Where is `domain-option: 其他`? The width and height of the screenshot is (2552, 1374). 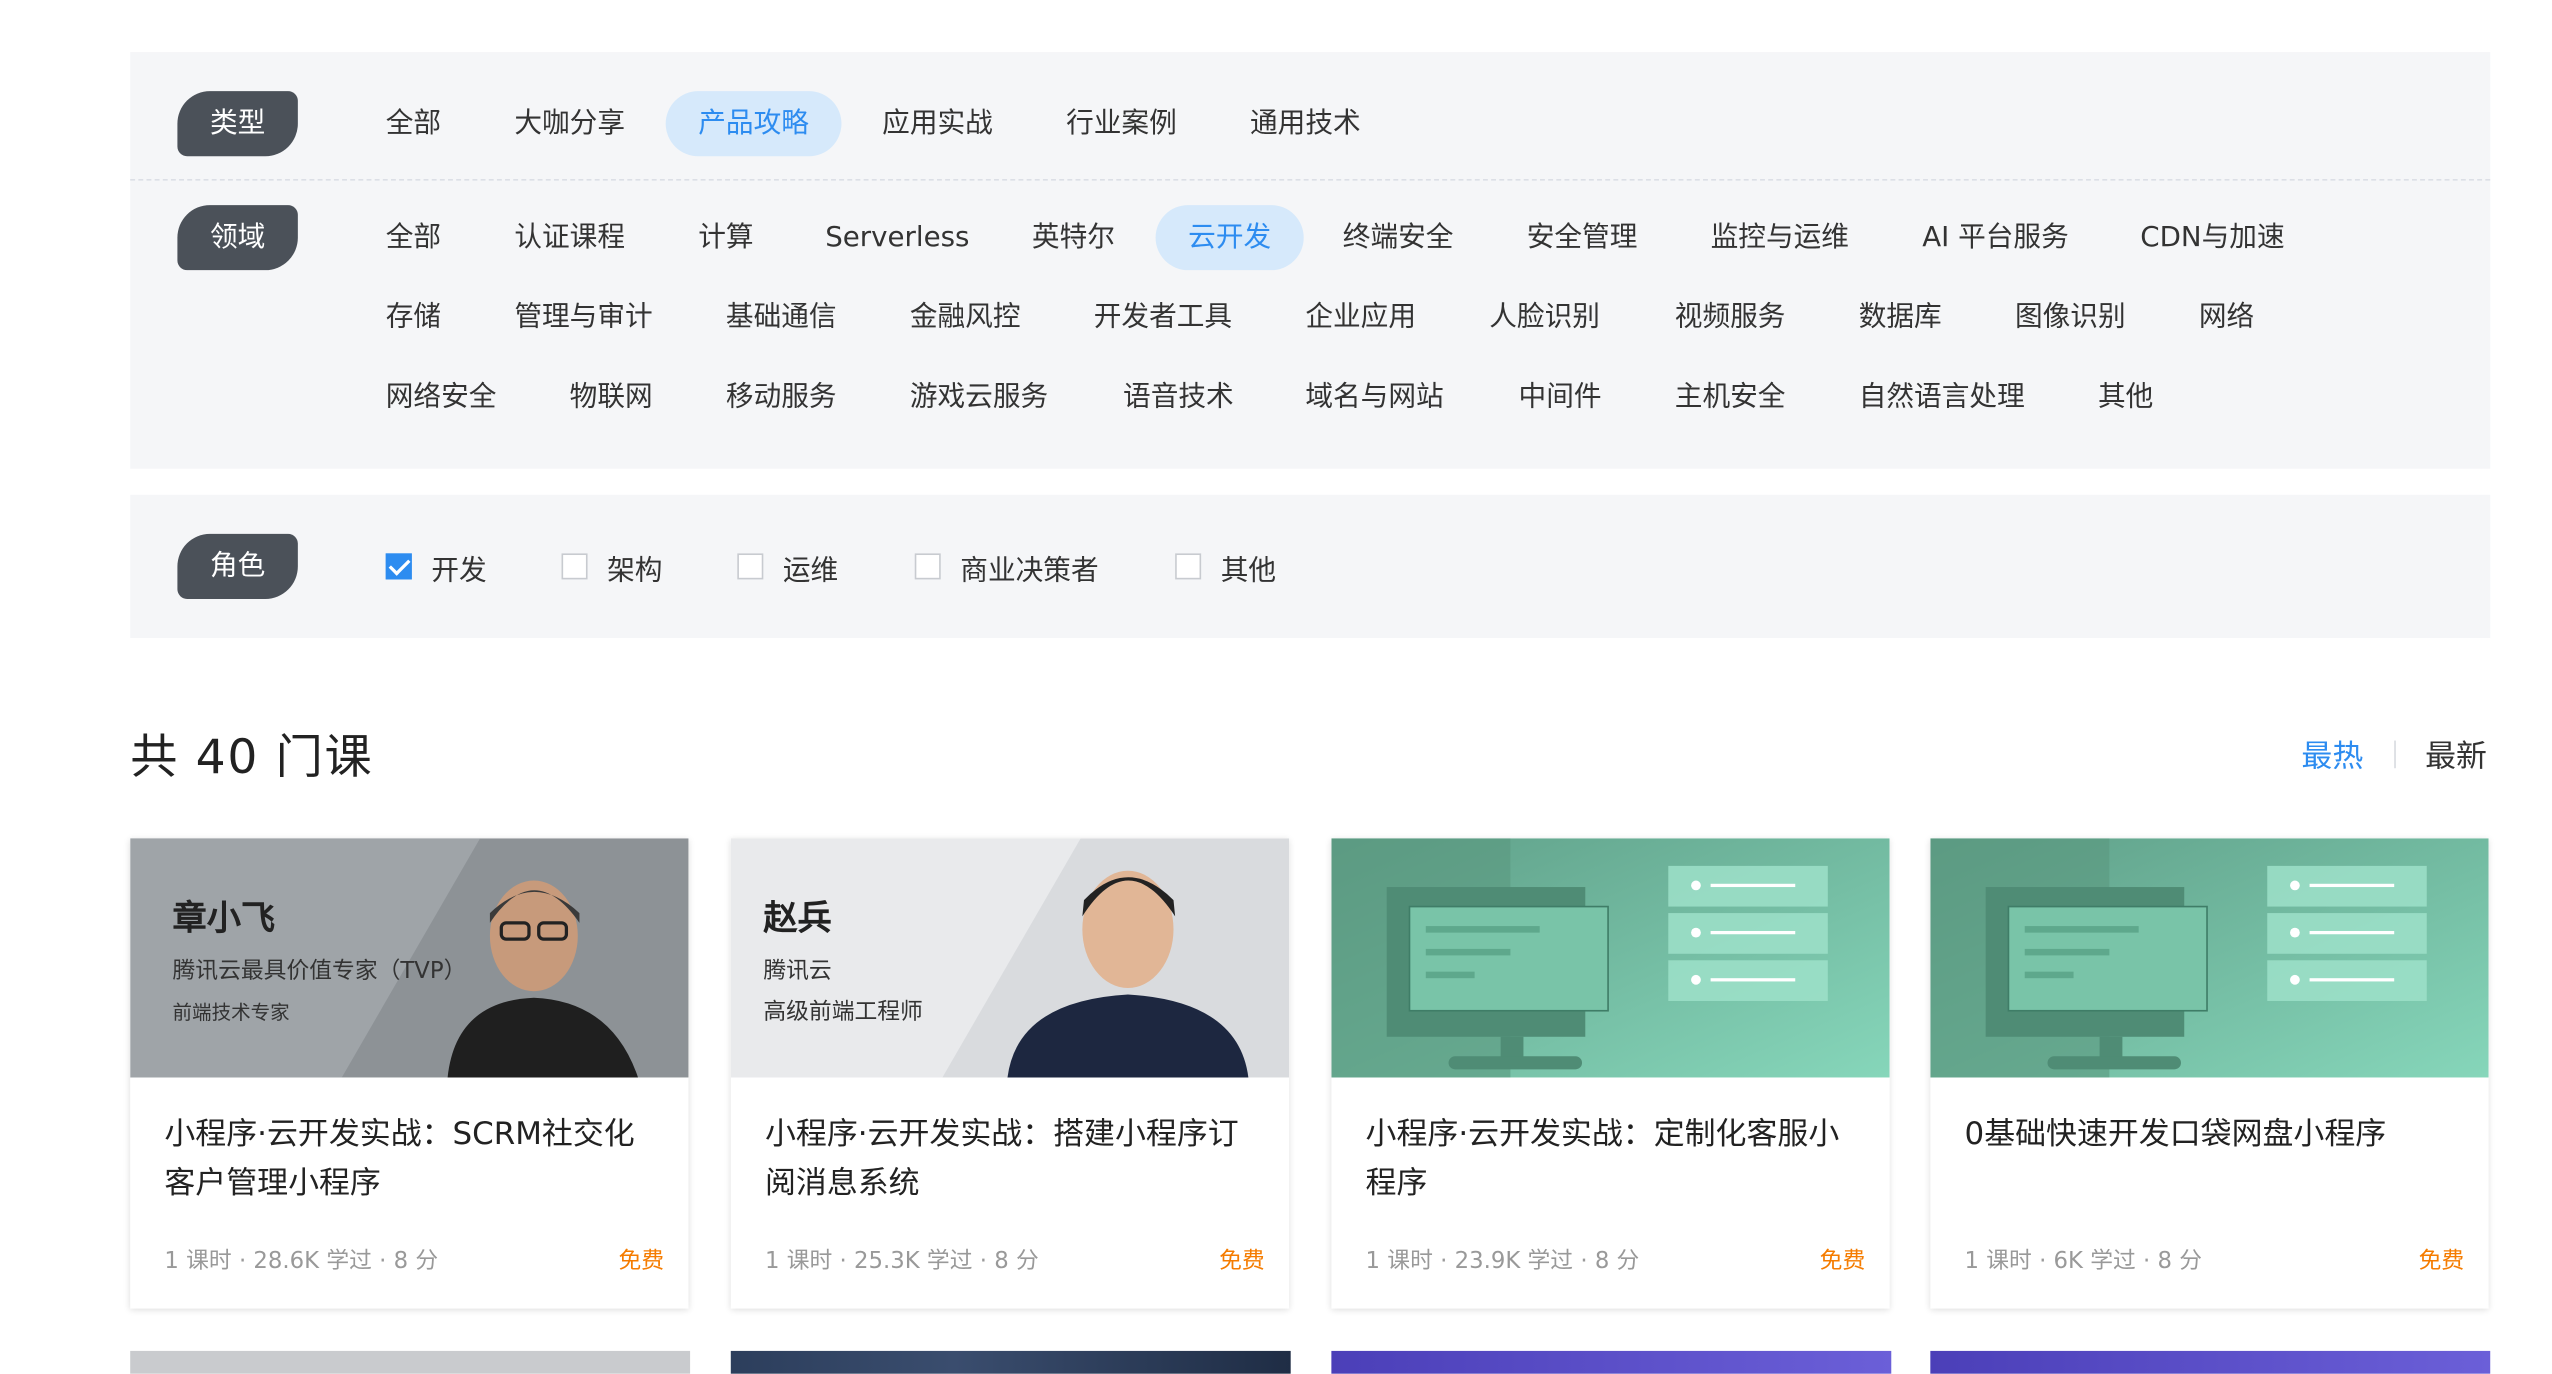 domain-option: 其他 is located at coordinates (2125, 397).